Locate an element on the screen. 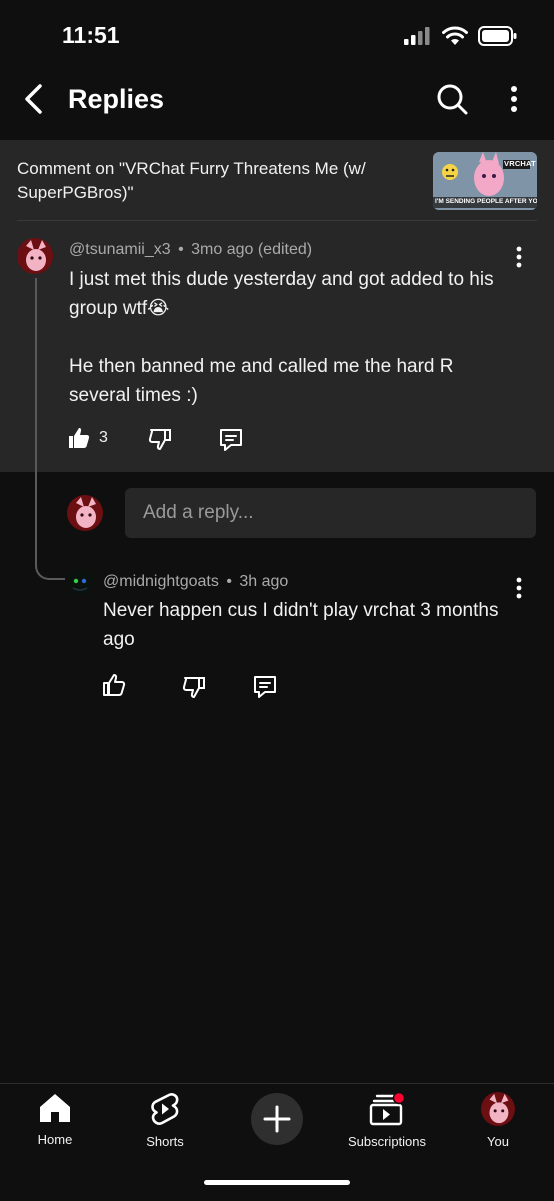 This screenshot has width=554, height=1201. subscriptions-icon is located at coordinates (387, 1109).